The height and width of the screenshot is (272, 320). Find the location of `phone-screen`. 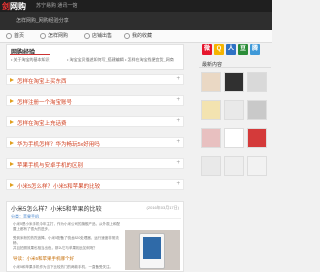

phone-screen is located at coordinates (152, 248).